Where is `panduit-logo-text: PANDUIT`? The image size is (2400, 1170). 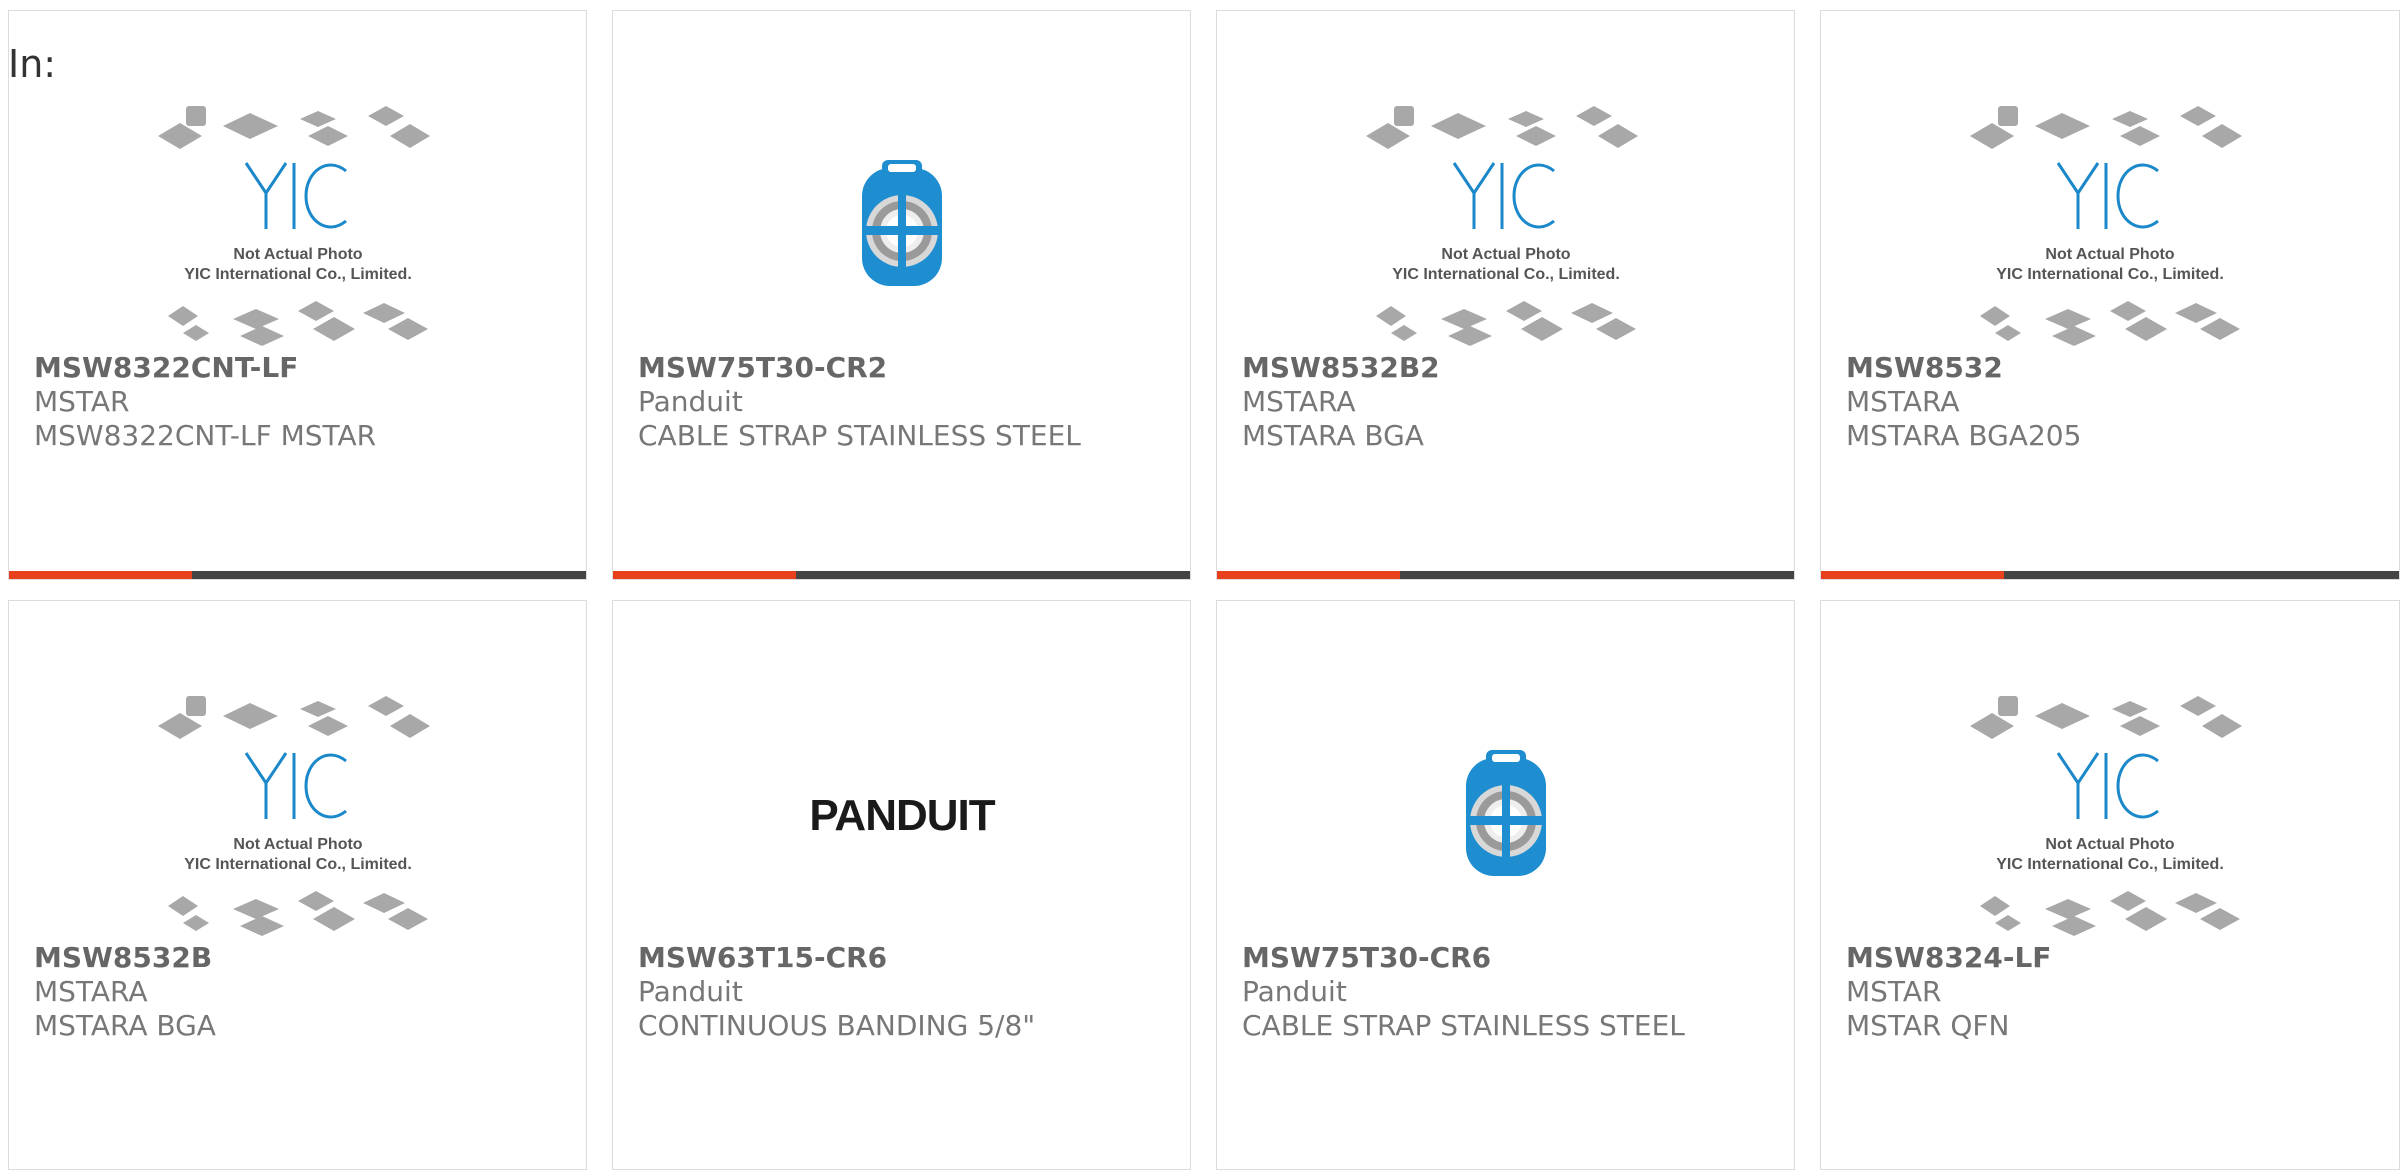
panduit-logo-text: PANDUIT is located at coordinates (902, 815).